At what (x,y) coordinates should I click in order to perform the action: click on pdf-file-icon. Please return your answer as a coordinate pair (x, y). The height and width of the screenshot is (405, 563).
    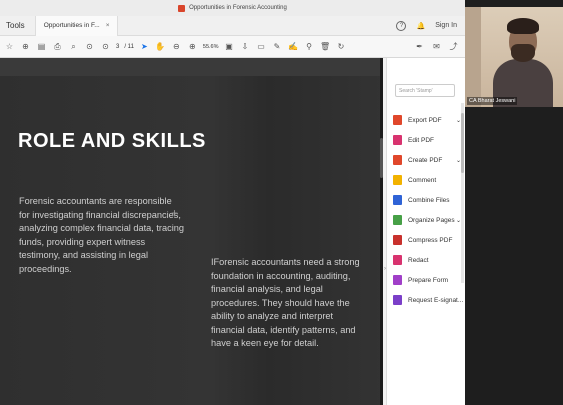
    Looking at the image, I should click on (182, 8).